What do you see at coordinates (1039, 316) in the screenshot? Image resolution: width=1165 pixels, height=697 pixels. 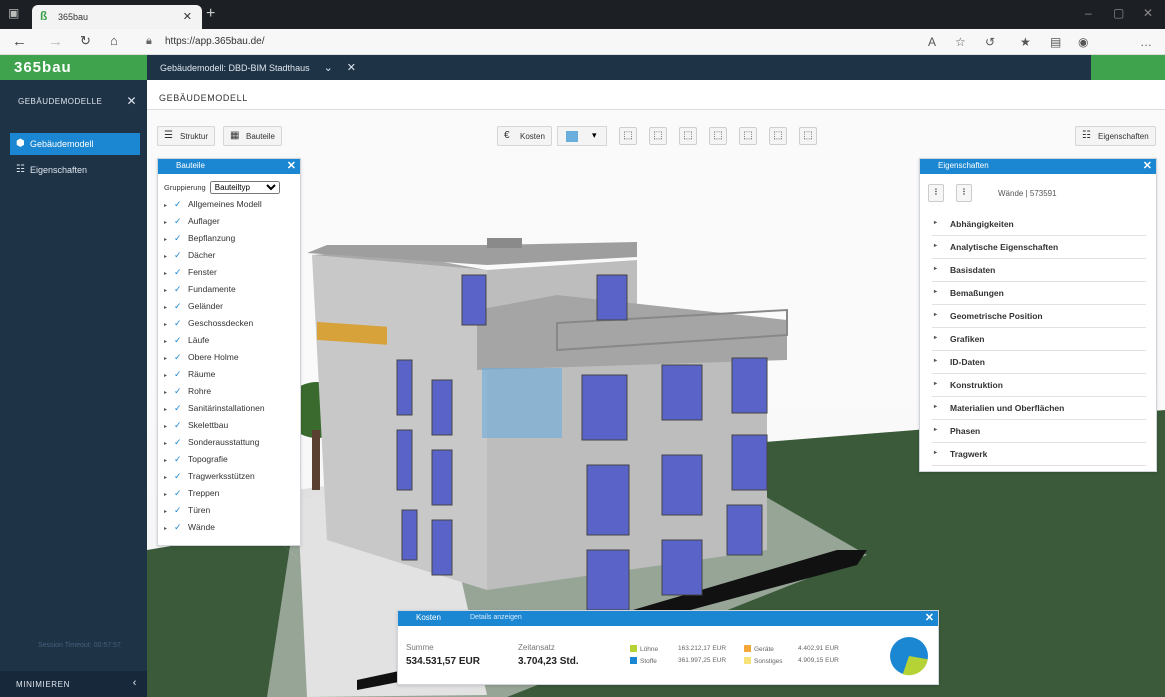 I see `property-section: ▸ Geometrische Position` at bounding box center [1039, 316].